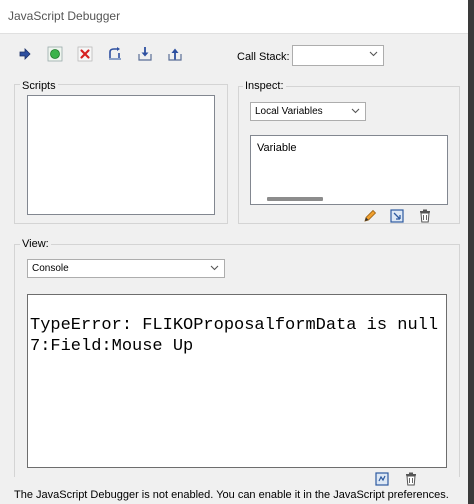  Describe the element at coordinates (35, 244) in the screenshot. I see `view-label: View:` at that location.